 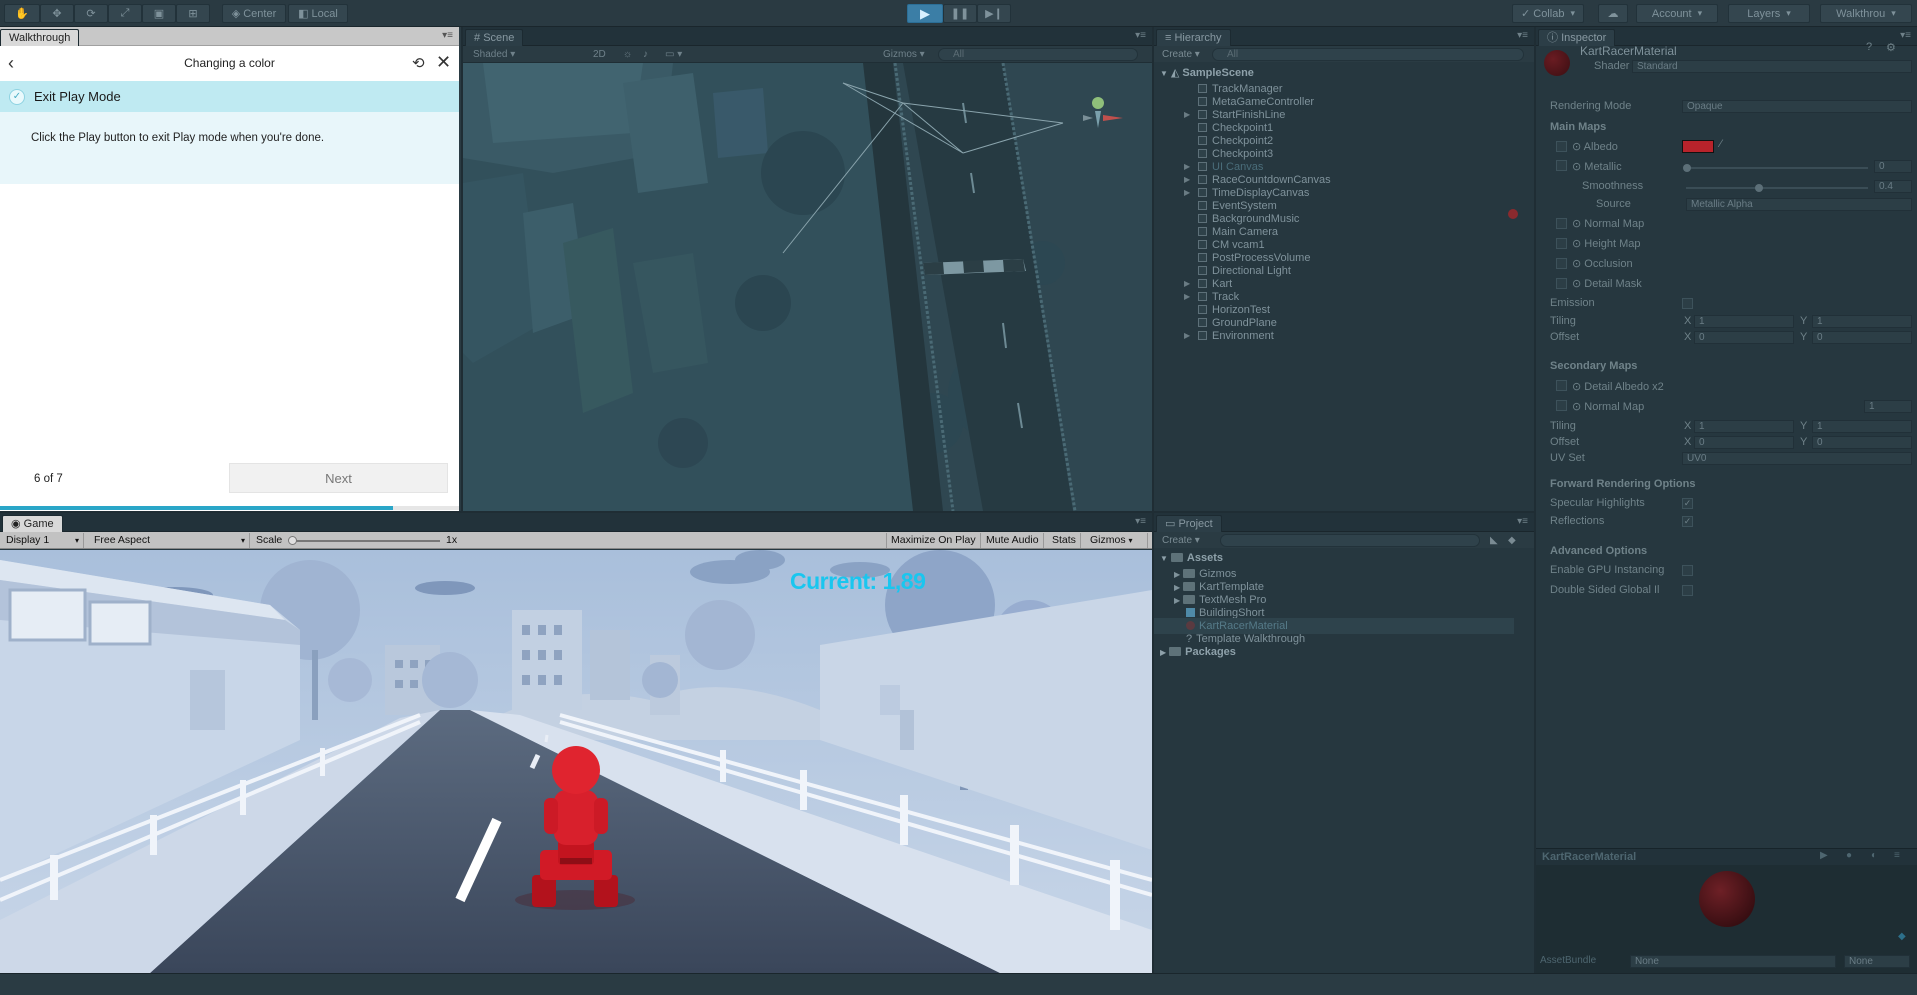 What do you see at coordinates (1677, 13) in the screenshot?
I see `account-dropdown: Account` at bounding box center [1677, 13].